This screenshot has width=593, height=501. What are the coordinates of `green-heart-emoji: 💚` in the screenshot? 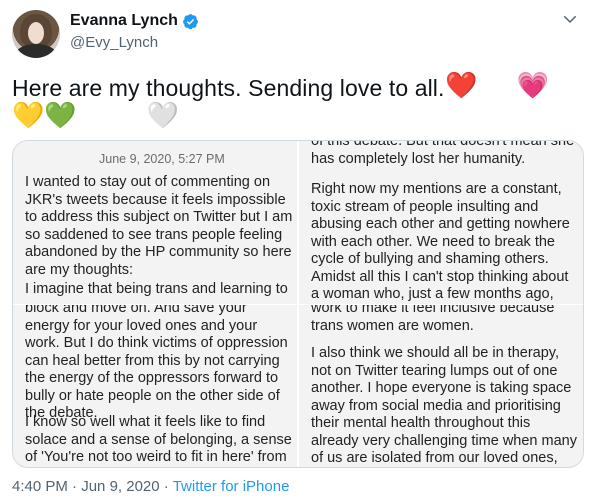 It's located at (60, 115).